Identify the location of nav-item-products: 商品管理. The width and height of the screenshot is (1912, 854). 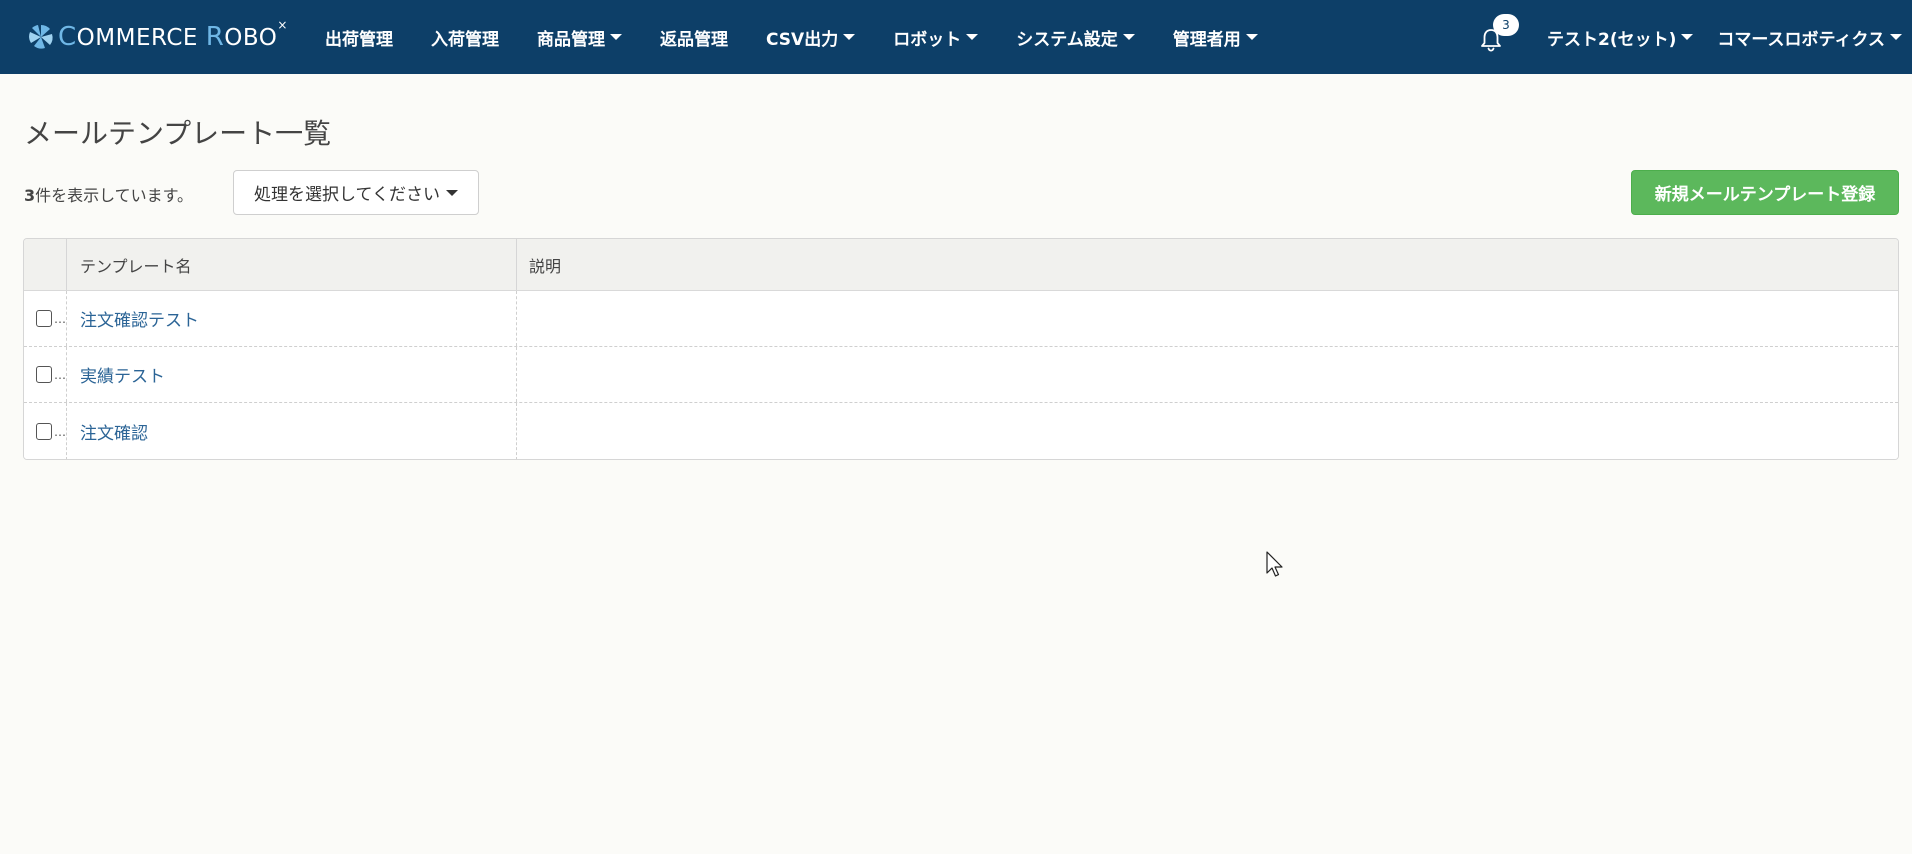
(579, 37).